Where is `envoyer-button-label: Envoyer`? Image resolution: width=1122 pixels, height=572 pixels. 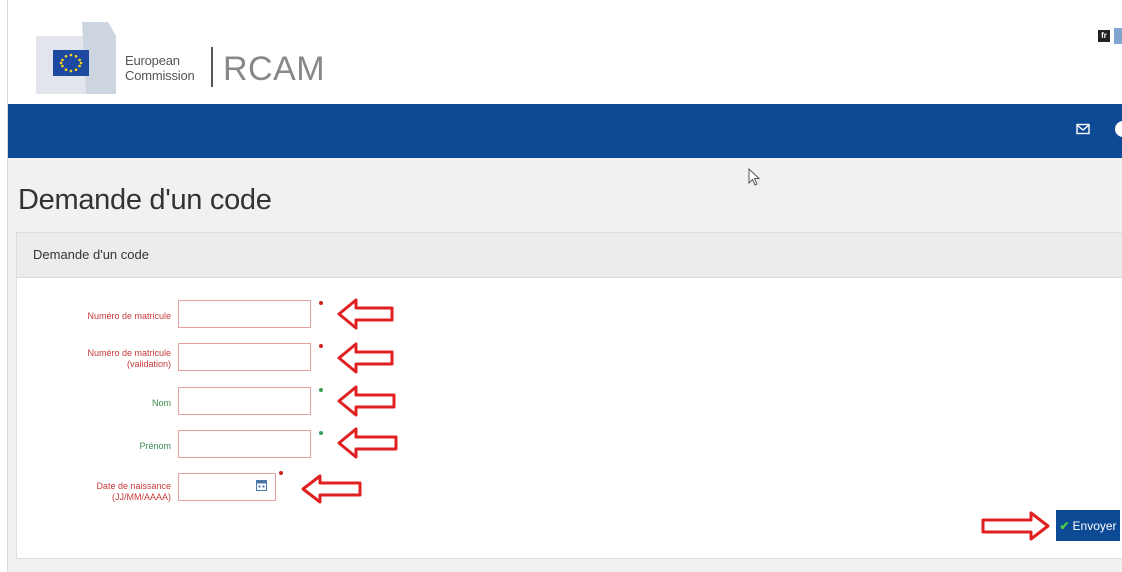 envoyer-button-label: Envoyer is located at coordinates (1094, 525).